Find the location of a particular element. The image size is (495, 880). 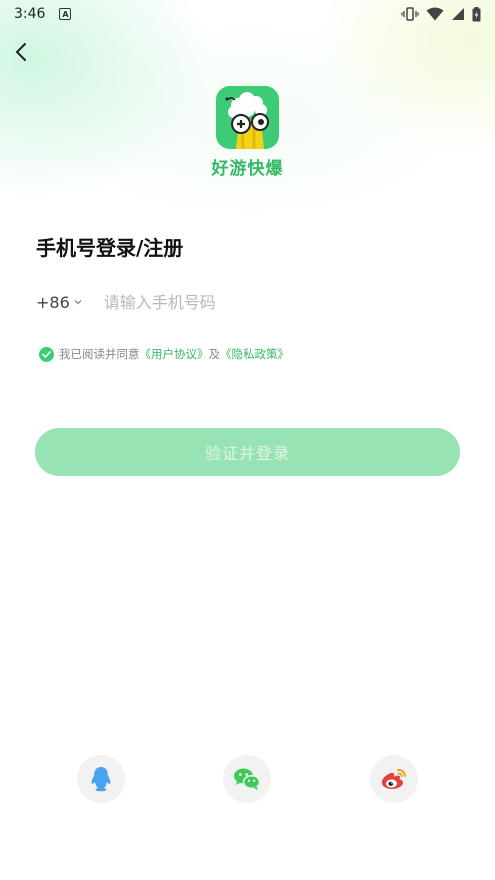

qq-login-button is located at coordinates (101, 779).